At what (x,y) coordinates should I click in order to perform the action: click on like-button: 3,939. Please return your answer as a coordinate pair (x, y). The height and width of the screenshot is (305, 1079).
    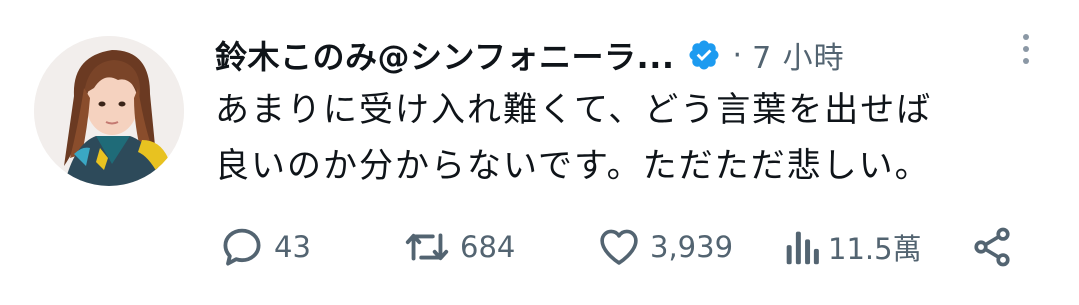
    Looking at the image, I should click on (664, 247).